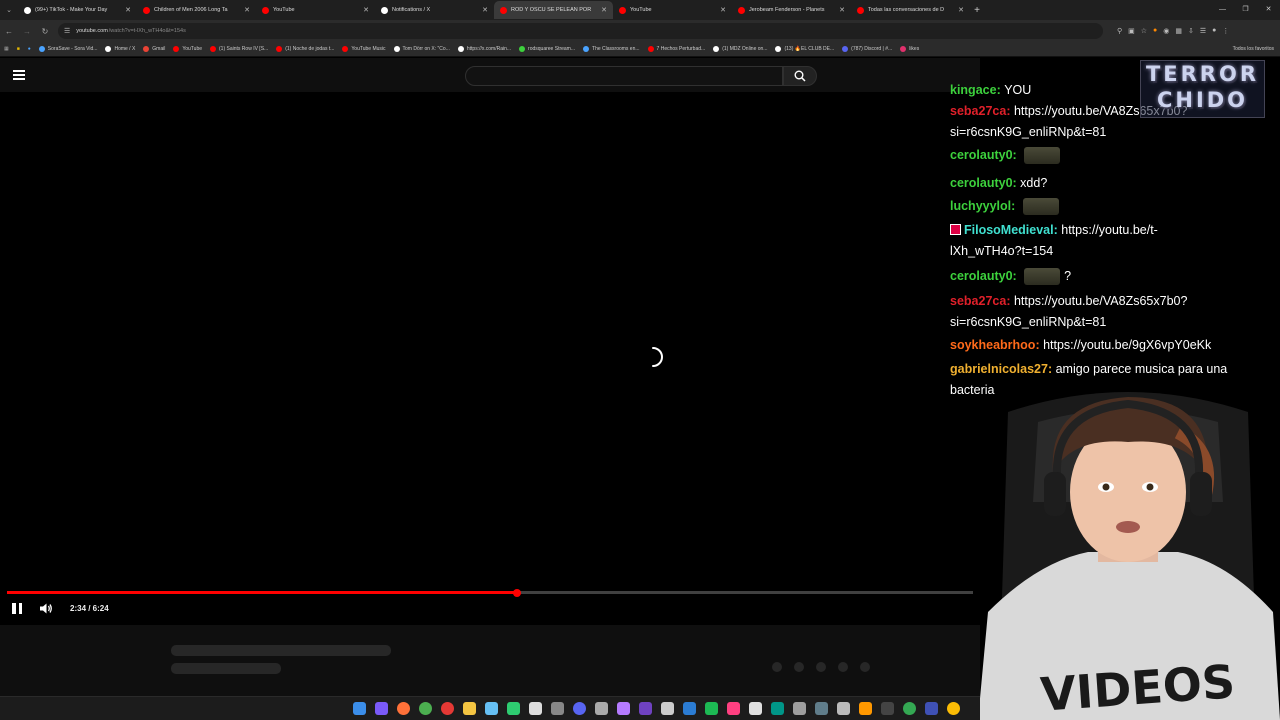  I want to click on apps-icon: ▦, so click(6, 49).